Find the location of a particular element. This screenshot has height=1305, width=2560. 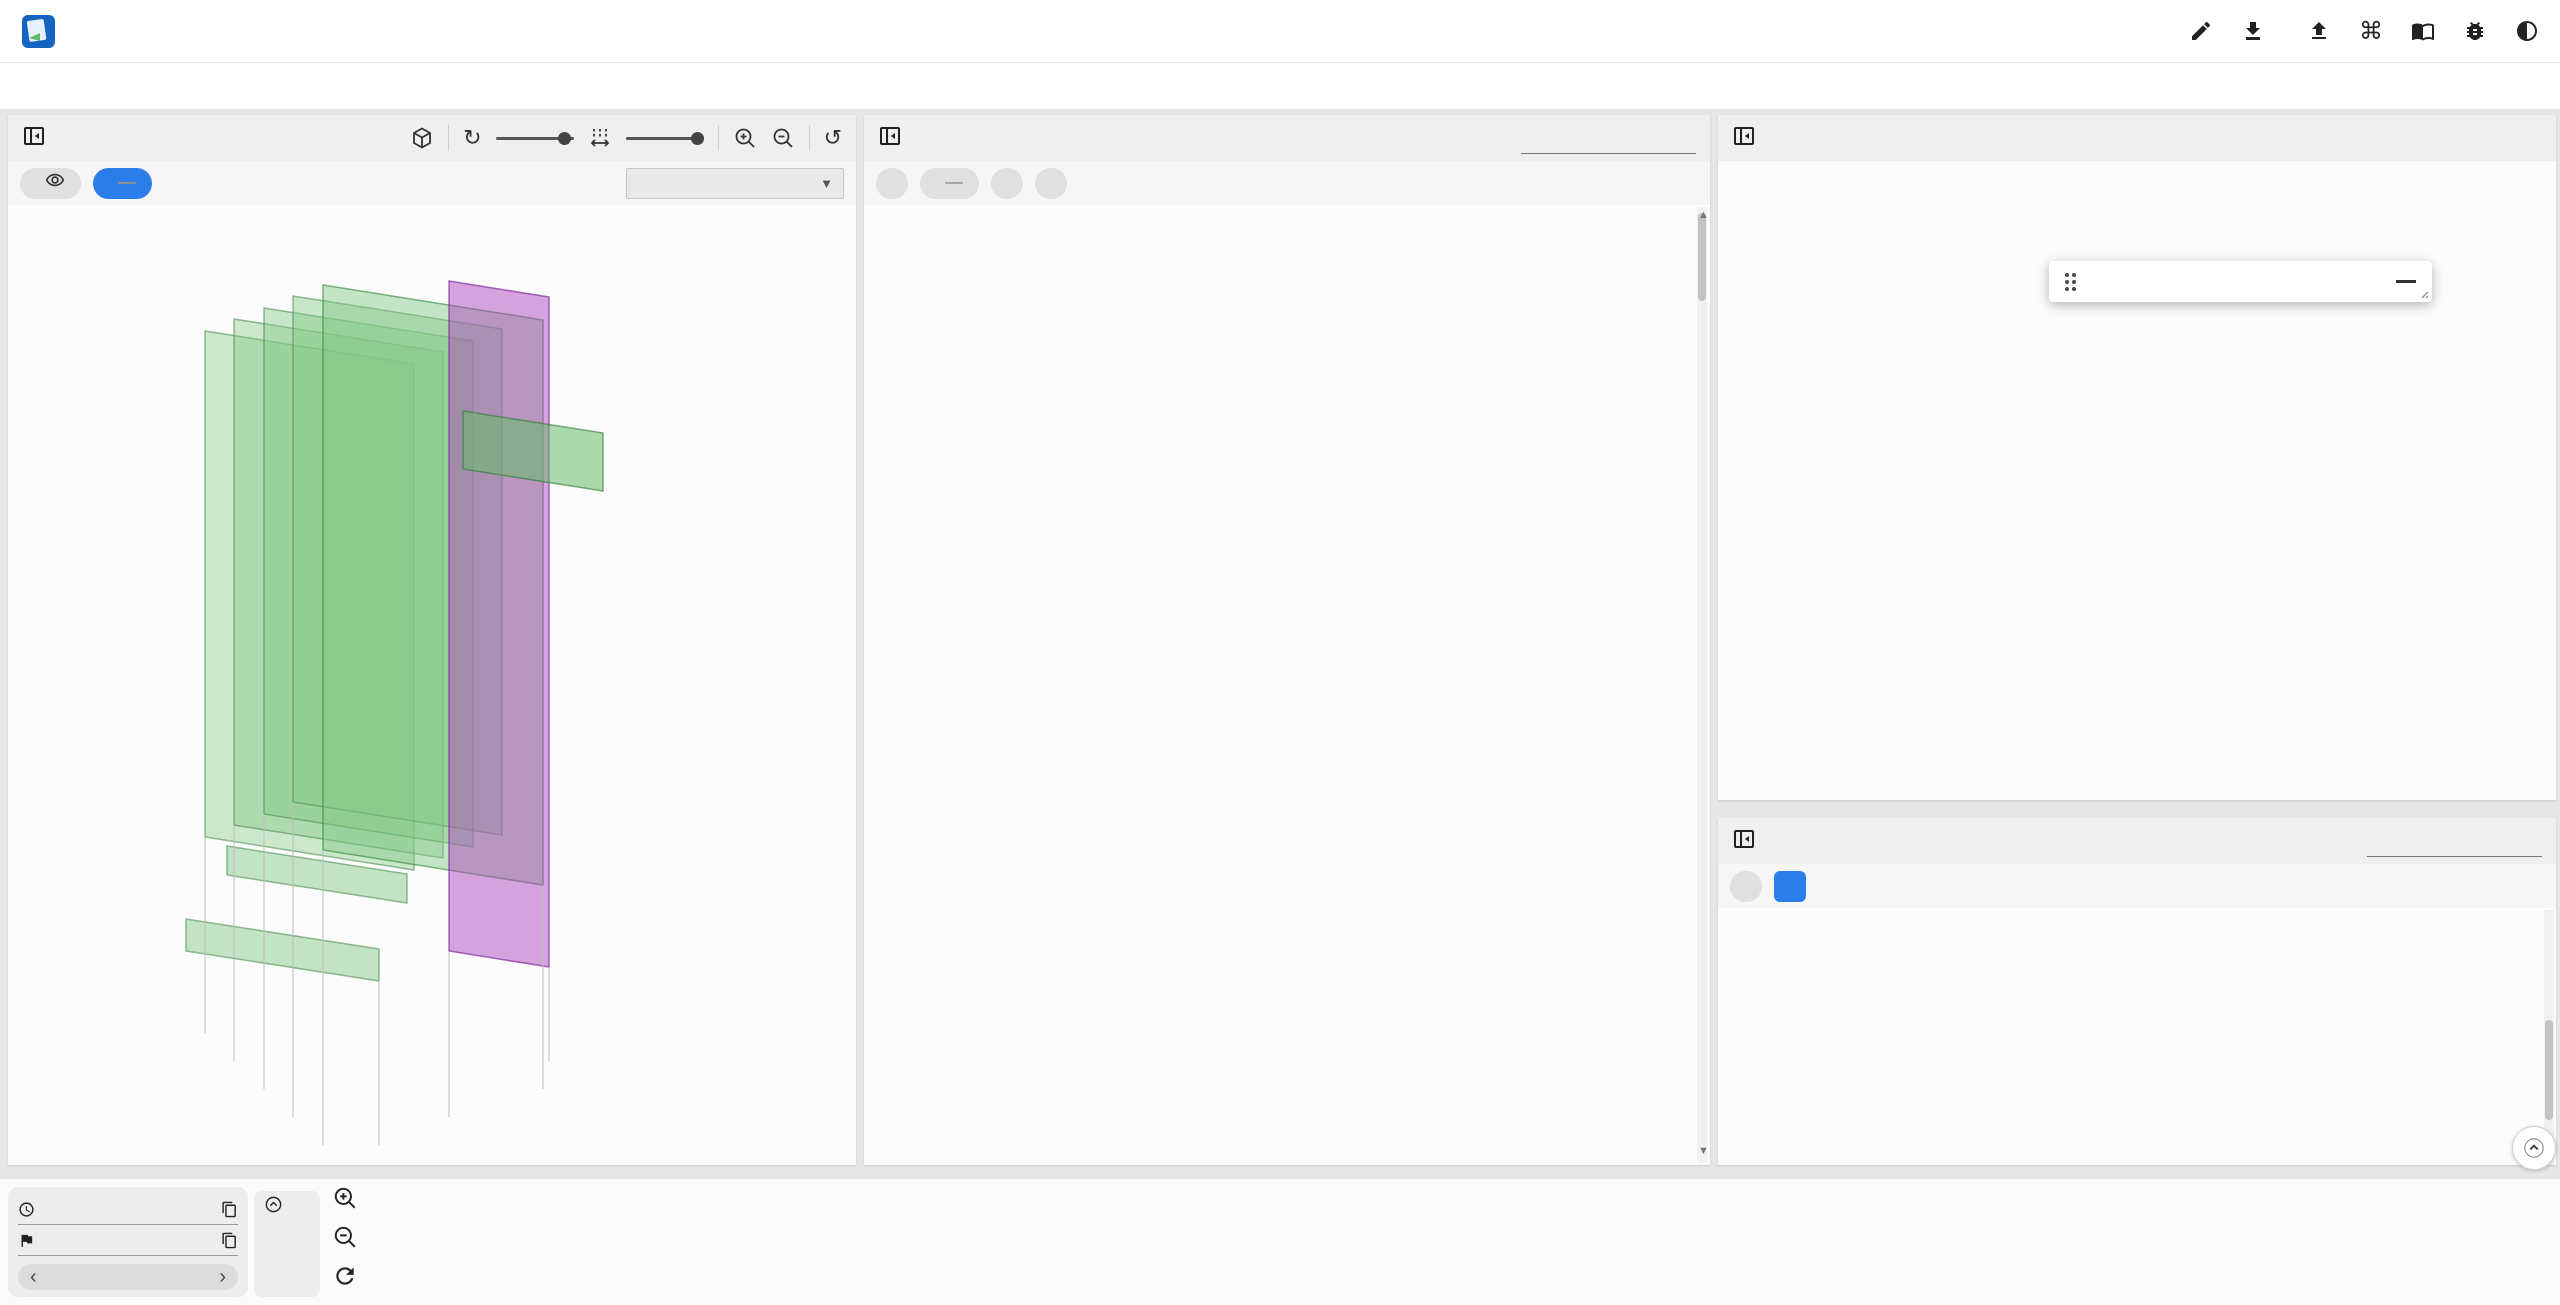

displays-select: ▼ is located at coordinates (735, 183).